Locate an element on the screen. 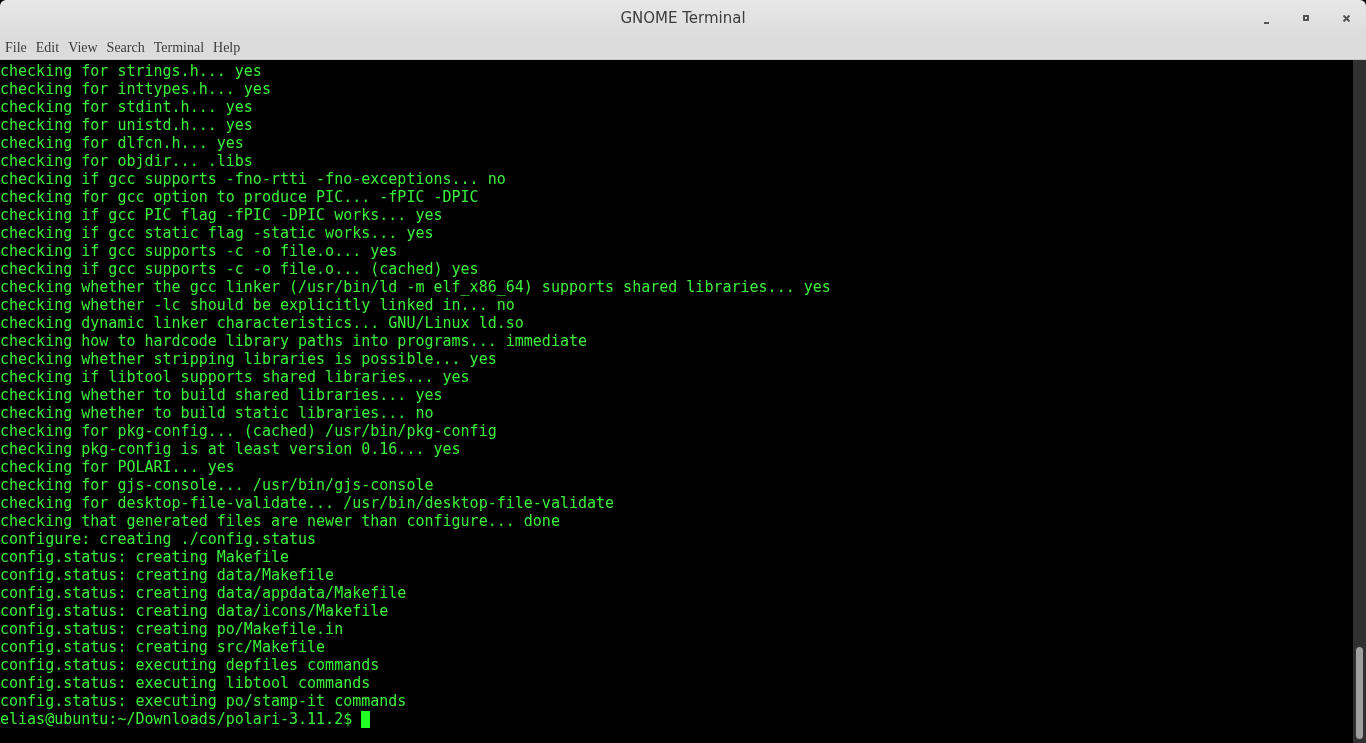  maximize-button is located at coordinates (1306, 18).